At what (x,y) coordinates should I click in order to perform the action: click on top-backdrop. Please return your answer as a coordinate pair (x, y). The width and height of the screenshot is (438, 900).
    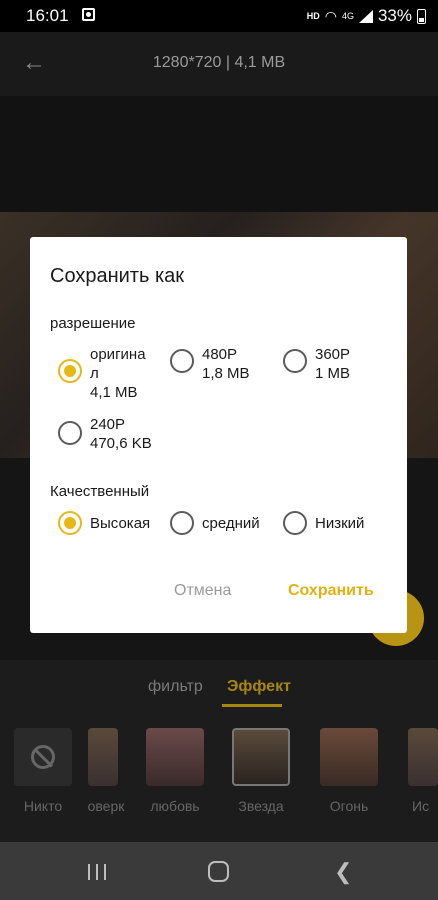
    Looking at the image, I should click on (219, 154).